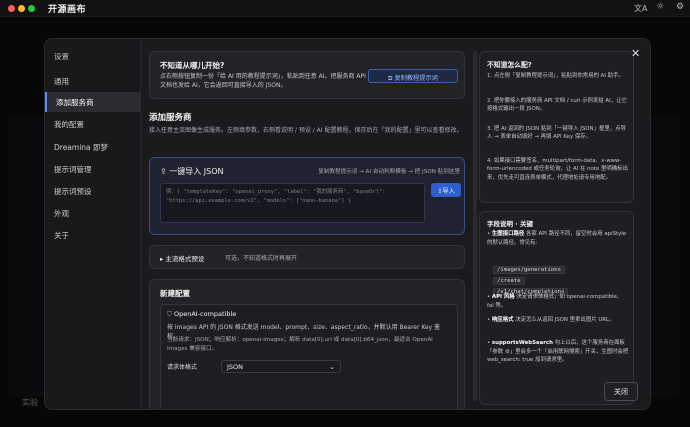 The image size is (690, 427). What do you see at coordinates (509, 65) in the screenshot?
I see `help-title: 不知道怎么配?` at bounding box center [509, 65].